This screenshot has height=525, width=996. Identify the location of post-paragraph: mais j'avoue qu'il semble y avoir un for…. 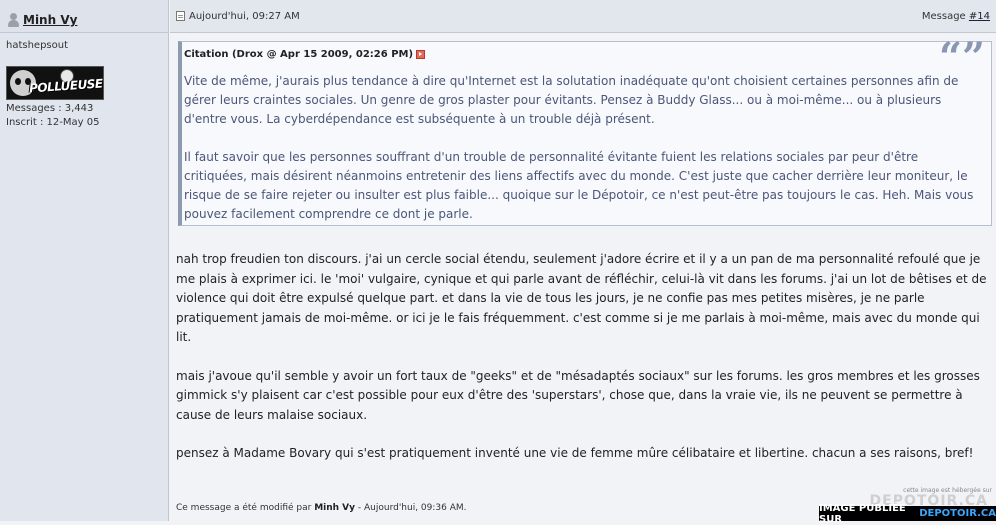
(578, 395).